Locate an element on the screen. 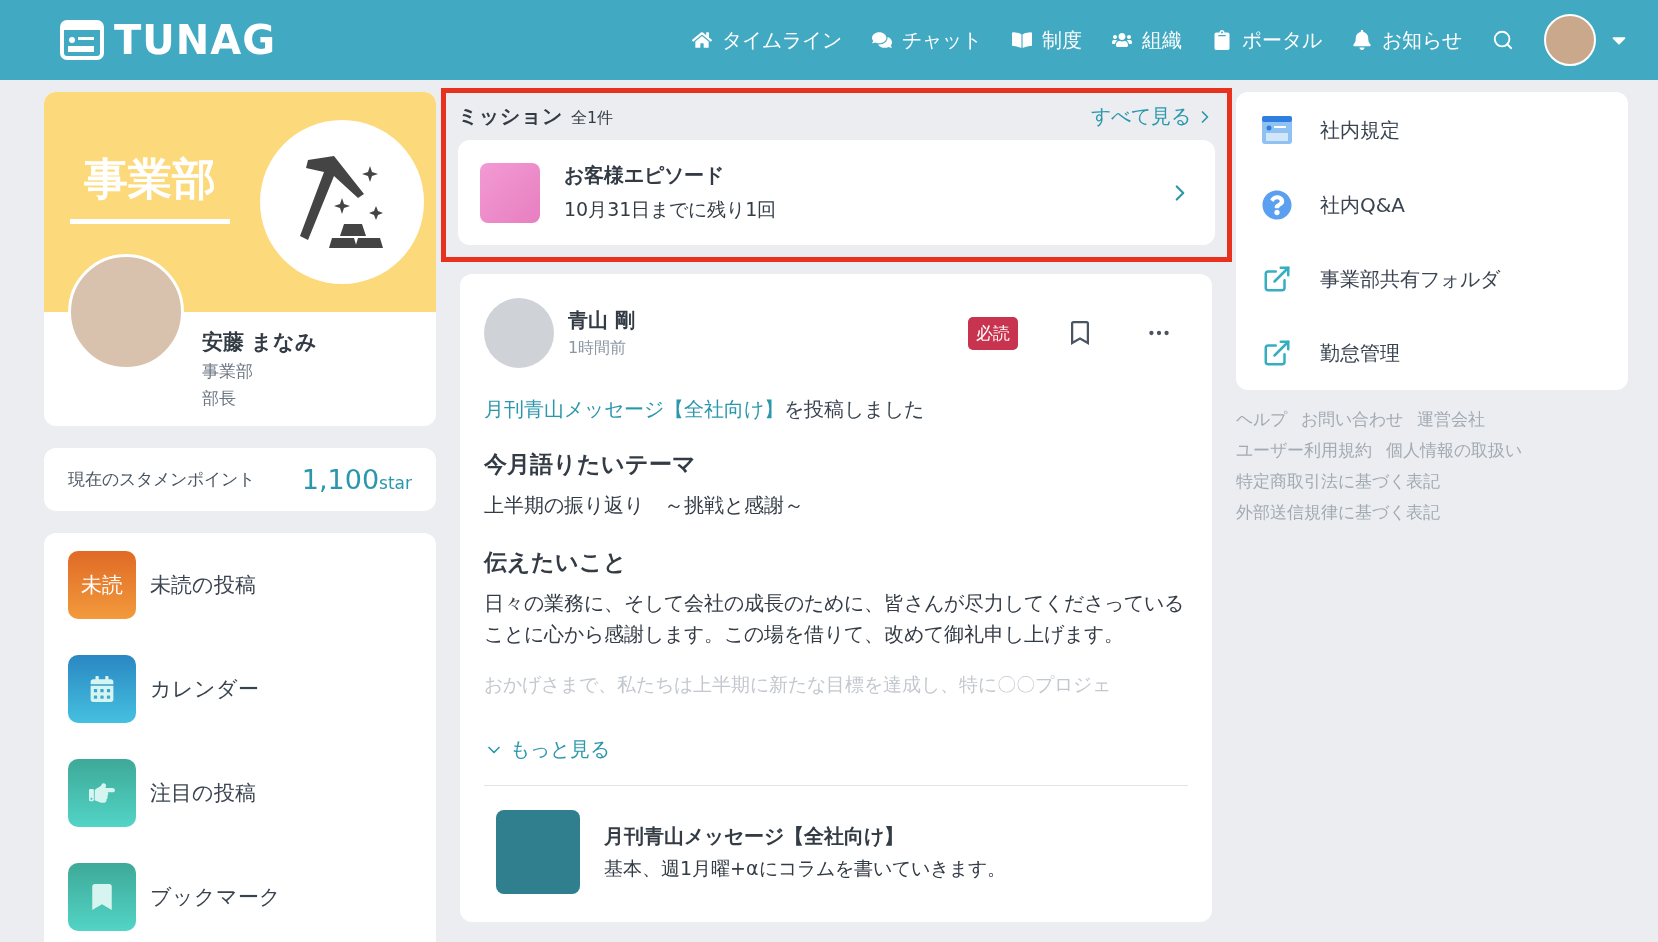 The image size is (1658, 942). nav-link: タイムライン is located at coordinates (767, 40).